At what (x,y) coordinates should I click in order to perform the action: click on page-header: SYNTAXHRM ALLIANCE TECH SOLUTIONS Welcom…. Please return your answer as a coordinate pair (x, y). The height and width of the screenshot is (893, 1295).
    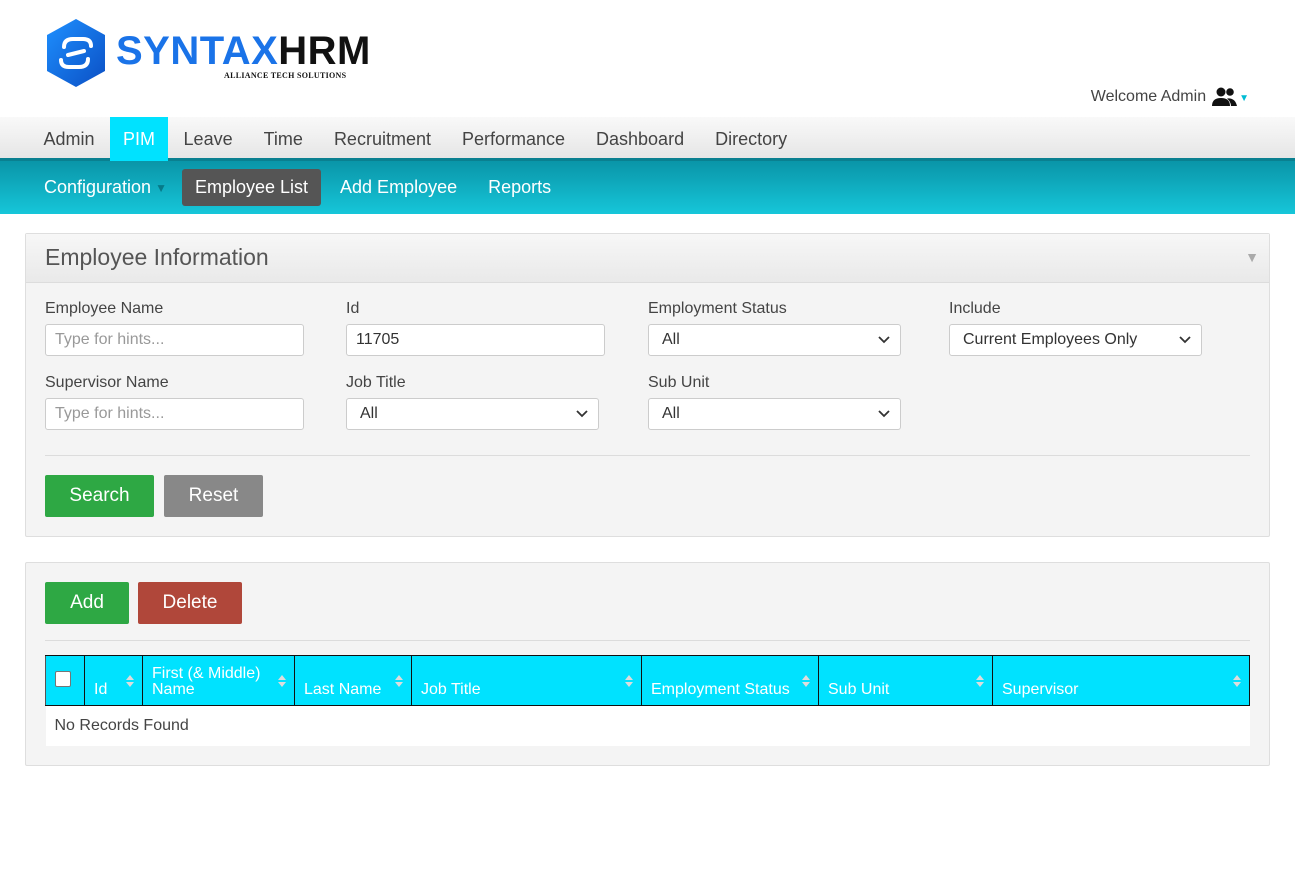
    Looking at the image, I should click on (647, 59).